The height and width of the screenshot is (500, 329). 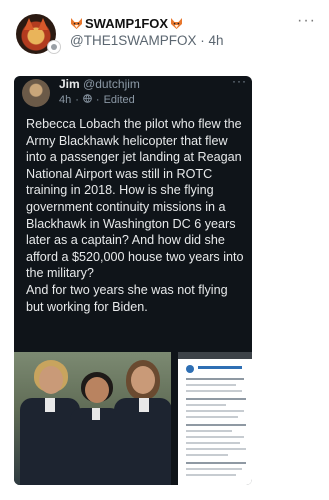 I want to click on display-name-text: SWAMP1FOX, so click(x=127, y=23).